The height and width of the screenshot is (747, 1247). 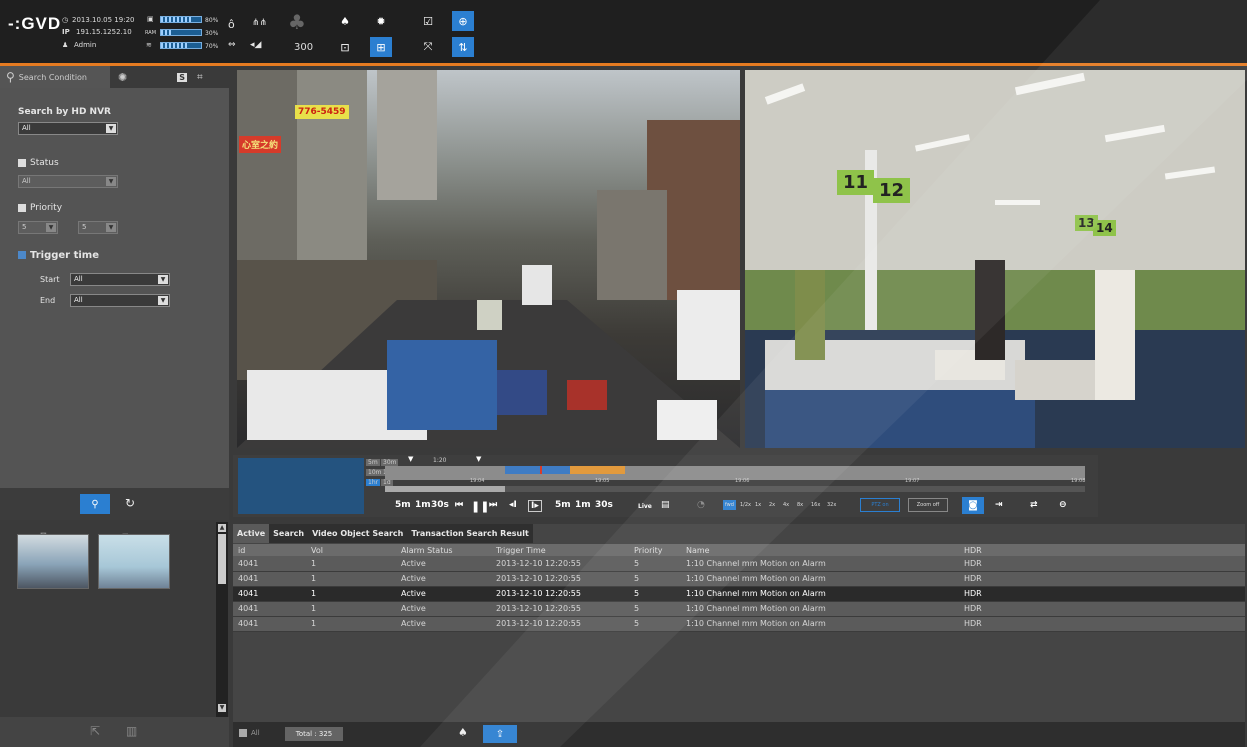 What do you see at coordinates (493, 505) in the screenshot?
I see `skip-end-icon: ⏭` at bounding box center [493, 505].